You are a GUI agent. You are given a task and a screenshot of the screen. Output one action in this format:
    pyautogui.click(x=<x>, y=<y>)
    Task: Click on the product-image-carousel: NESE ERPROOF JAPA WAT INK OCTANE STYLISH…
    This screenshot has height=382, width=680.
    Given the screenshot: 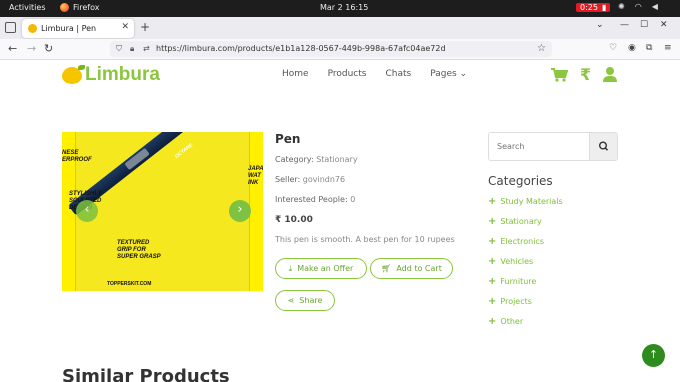 What is the action you would take?
    pyautogui.click(x=162, y=211)
    